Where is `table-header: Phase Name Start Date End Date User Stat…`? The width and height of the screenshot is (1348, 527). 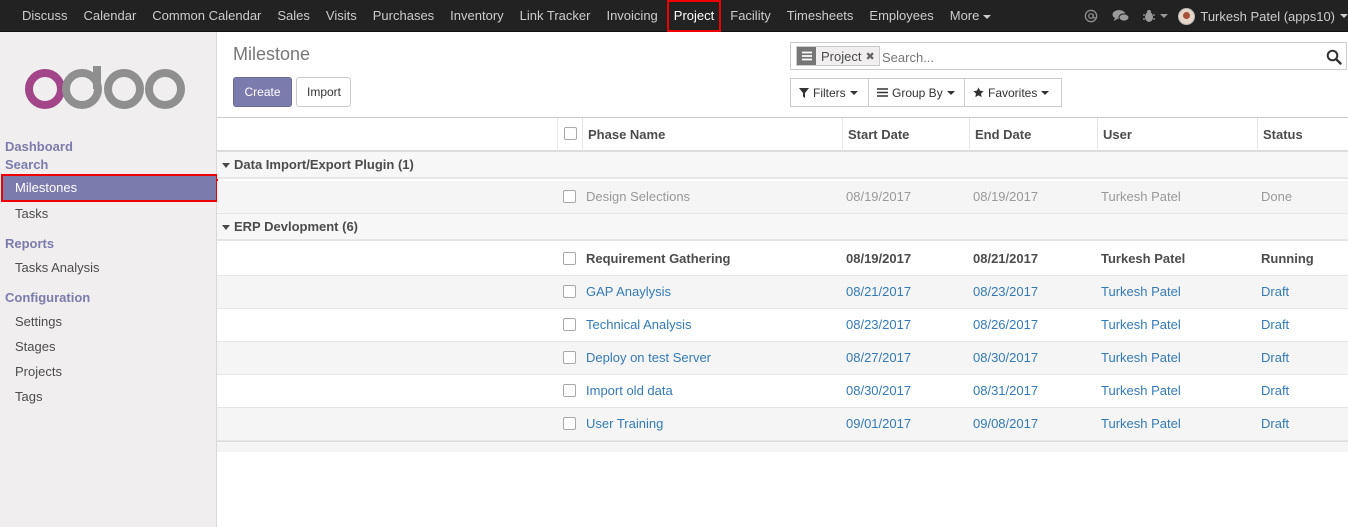
table-header: Phase Name Start Date End Date User Stat… is located at coordinates (782, 134).